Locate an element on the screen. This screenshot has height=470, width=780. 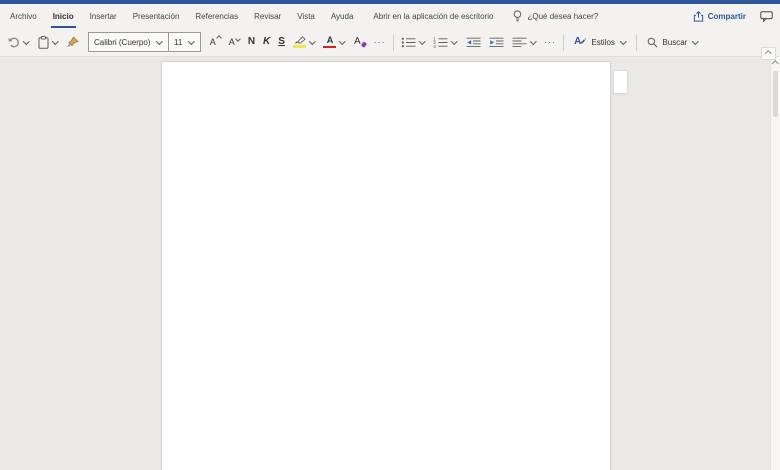
tab-label: Revisar is located at coordinates (268, 16).